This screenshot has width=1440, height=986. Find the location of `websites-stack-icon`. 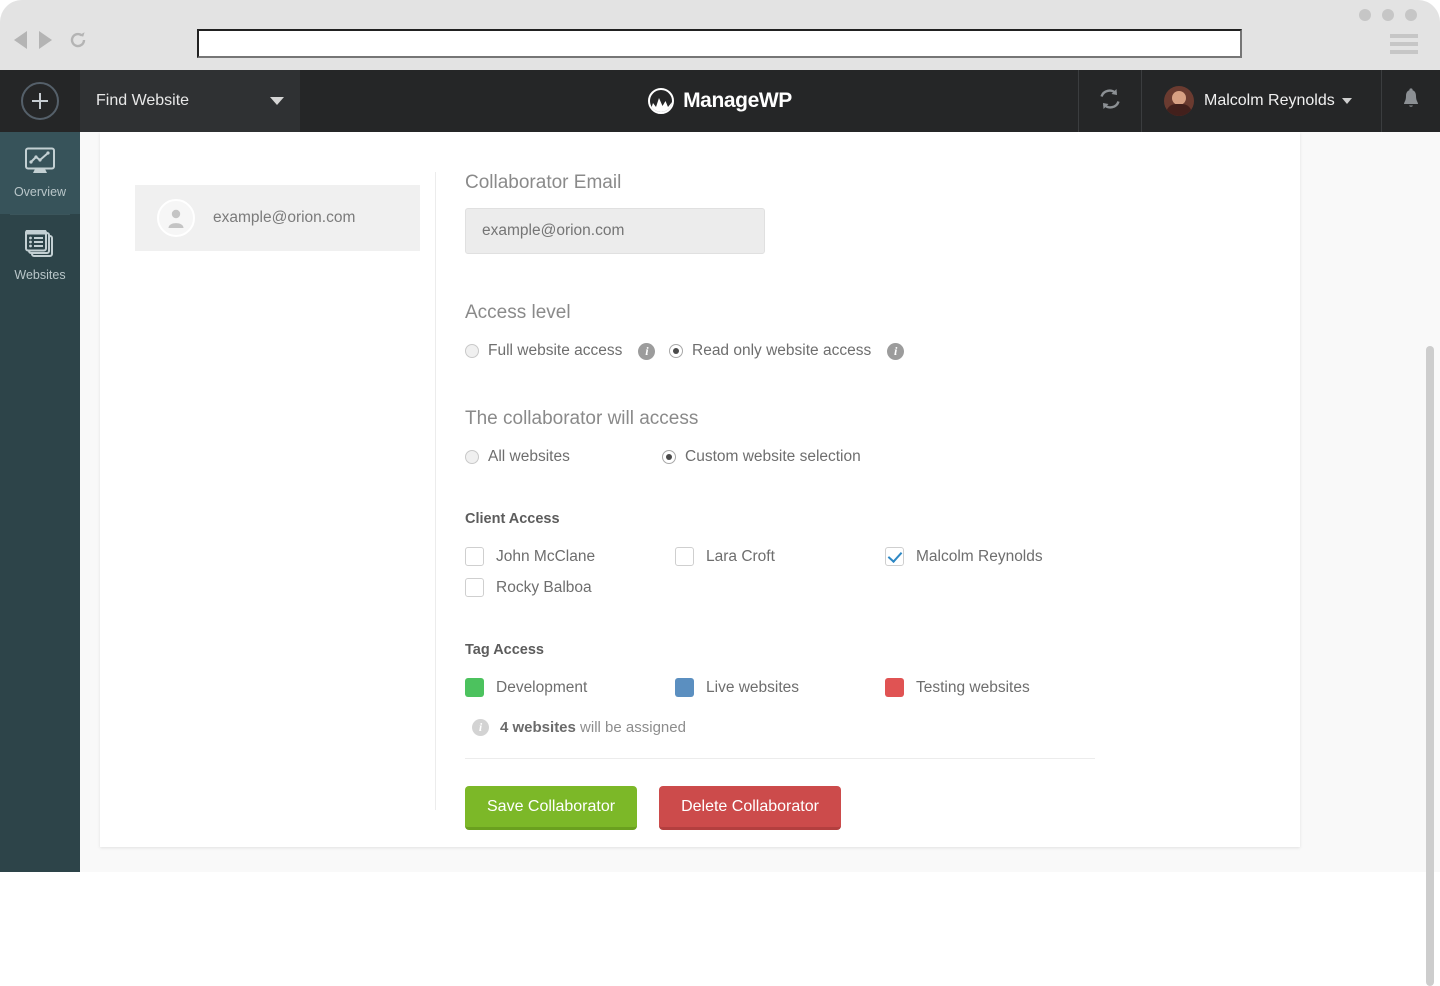

websites-stack-icon is located at coordinates (40, 245).